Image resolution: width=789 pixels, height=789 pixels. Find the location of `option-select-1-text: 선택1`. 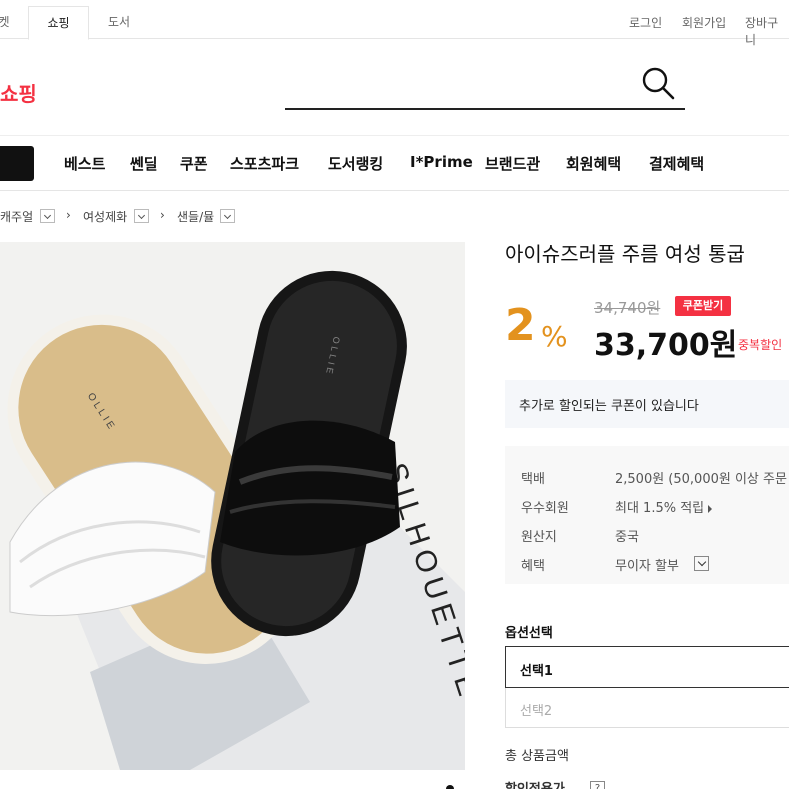

option-select-1-text: 선택1 is located at coordinates (536, 671).